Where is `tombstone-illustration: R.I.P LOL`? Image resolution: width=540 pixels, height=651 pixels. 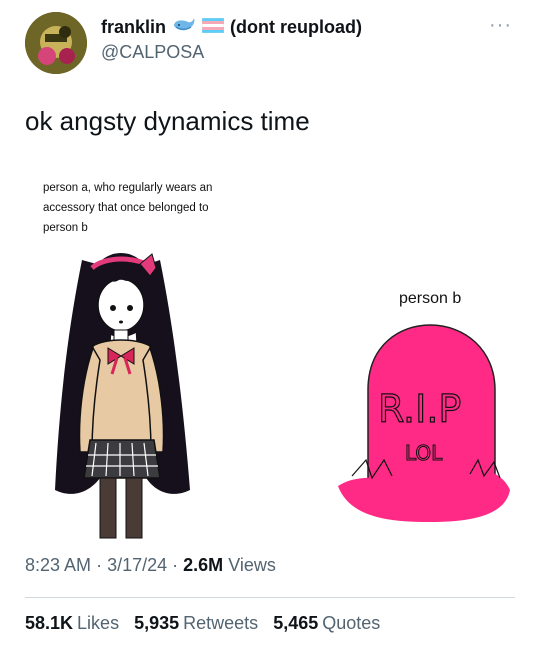 tombstone-illustration: R.I.P LOL is located at coordinates (424, 423).